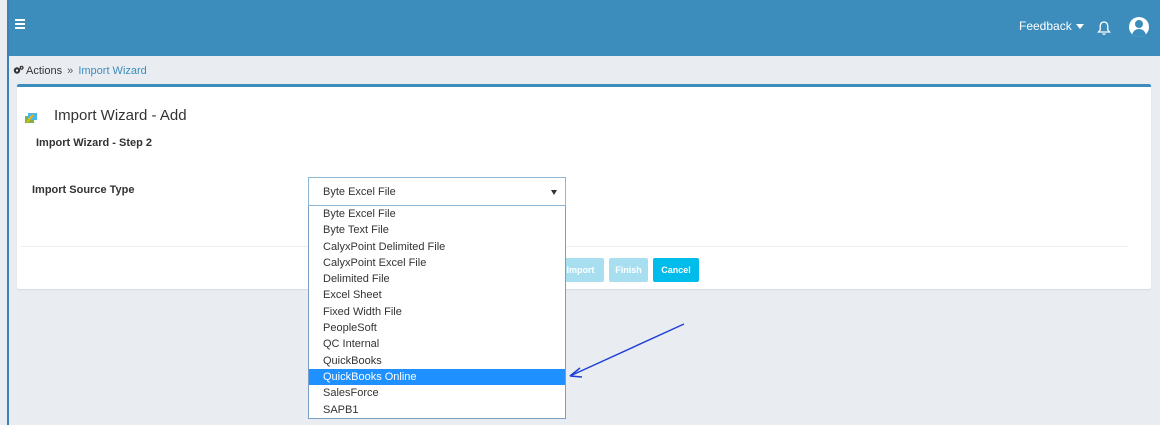  I want to click on user-avatar-icon, so click(1139, 27).